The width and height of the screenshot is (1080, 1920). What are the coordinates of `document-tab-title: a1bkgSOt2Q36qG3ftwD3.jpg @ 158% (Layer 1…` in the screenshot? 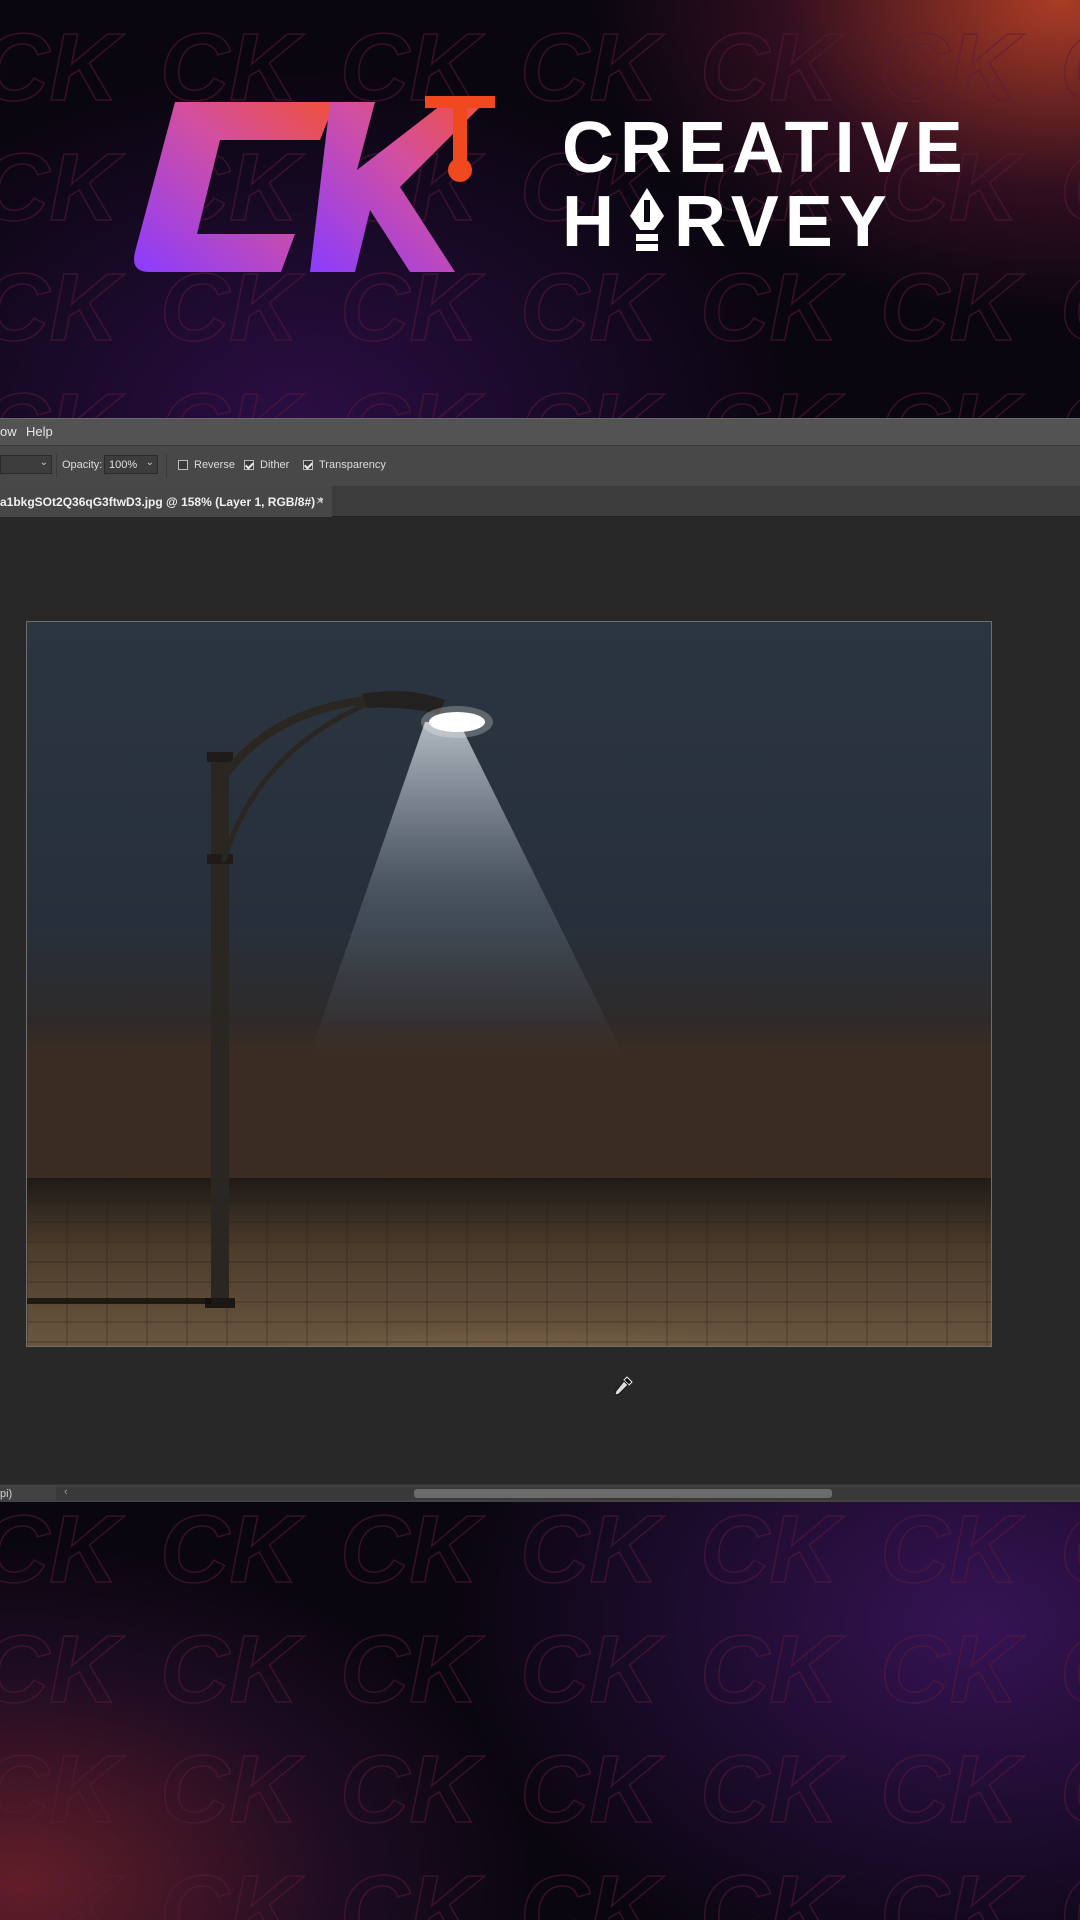 It's located at (162, 502).